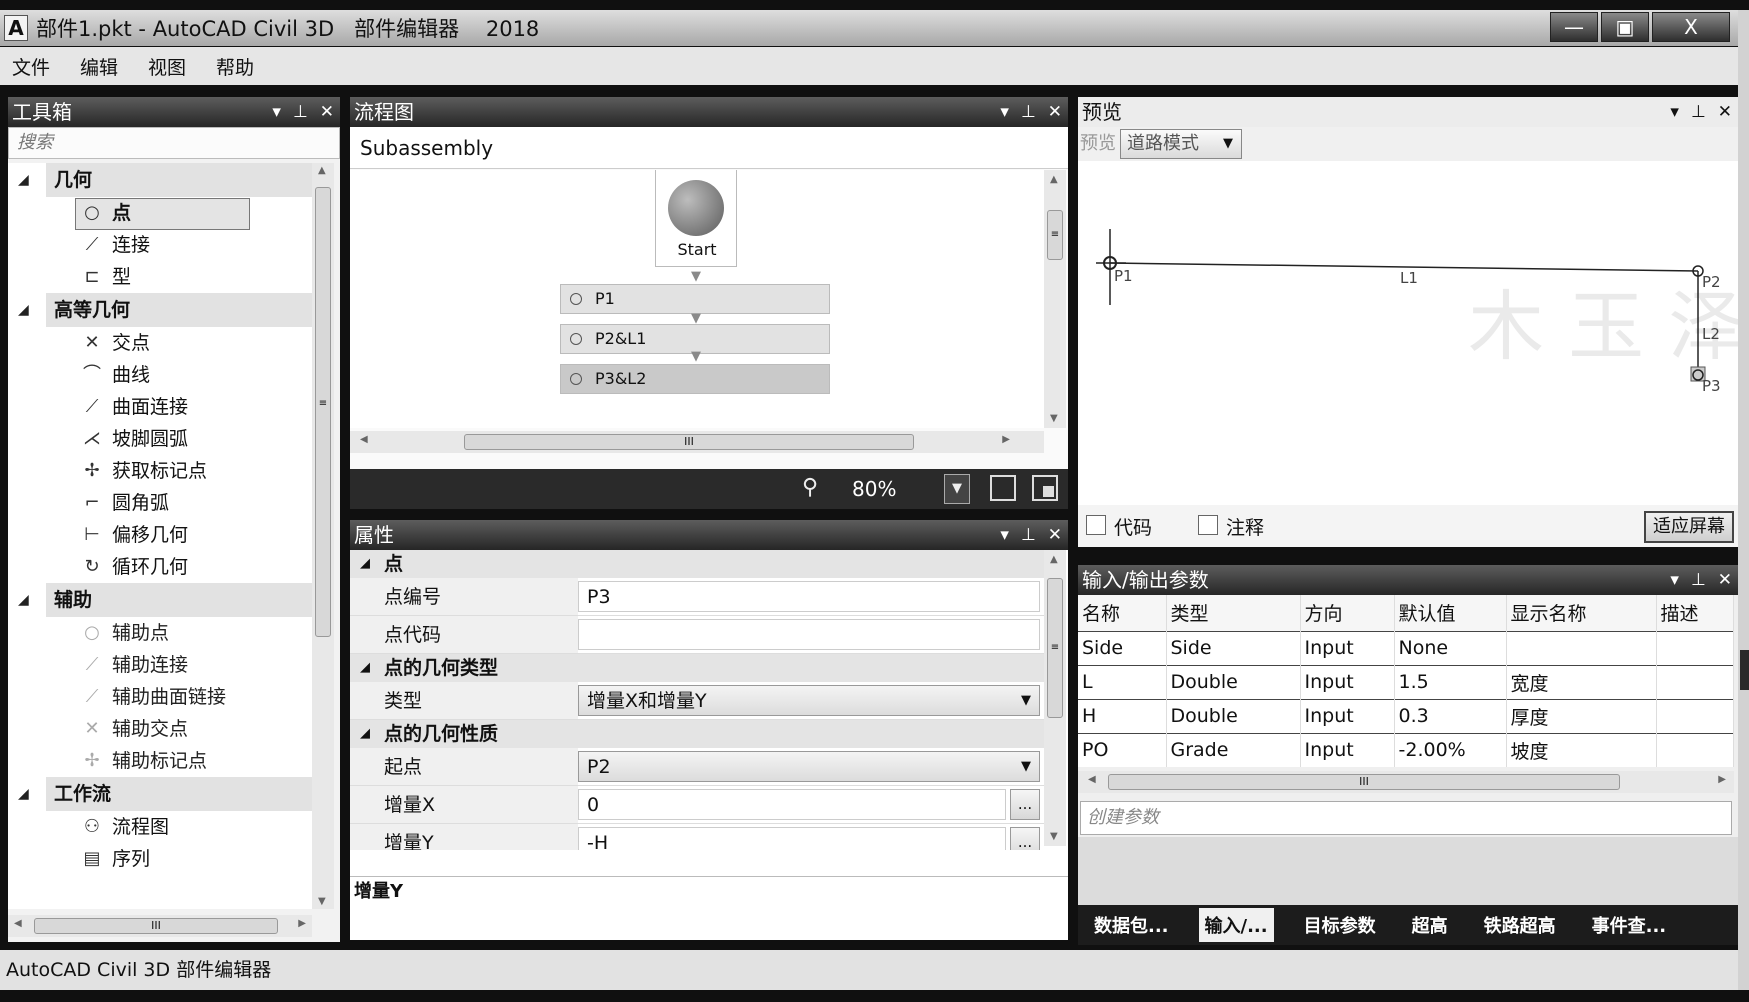  Describe the element at coordinates (160, 503) in the screenshot. I see `toolbox-item: ⌐ 圆角弧` at that location.